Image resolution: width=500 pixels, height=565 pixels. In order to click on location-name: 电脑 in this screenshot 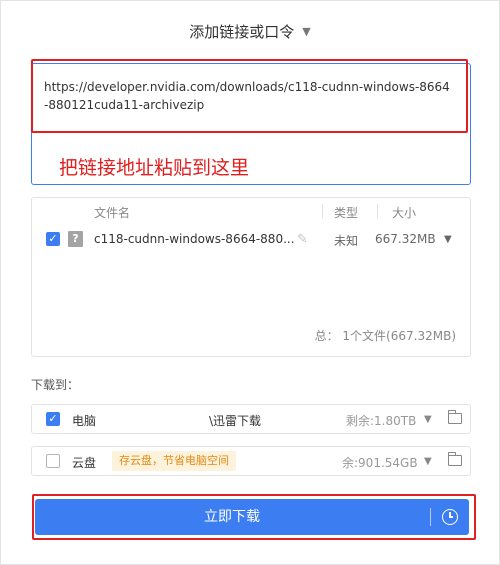, I will do `click(84, 421)`.